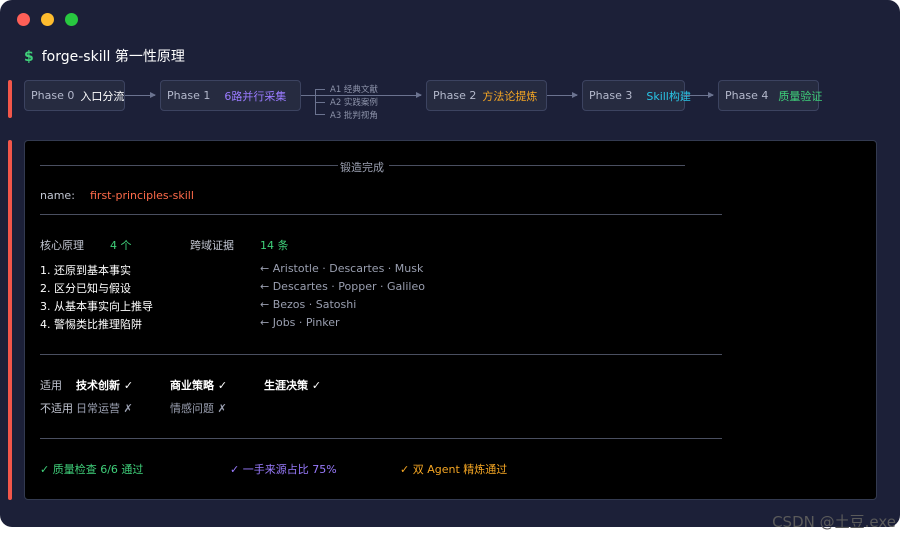  Describe the element at coordinates (198, 408) in the screenshot. I see `not-applicable-2: 情感问题 ✗` at that location.